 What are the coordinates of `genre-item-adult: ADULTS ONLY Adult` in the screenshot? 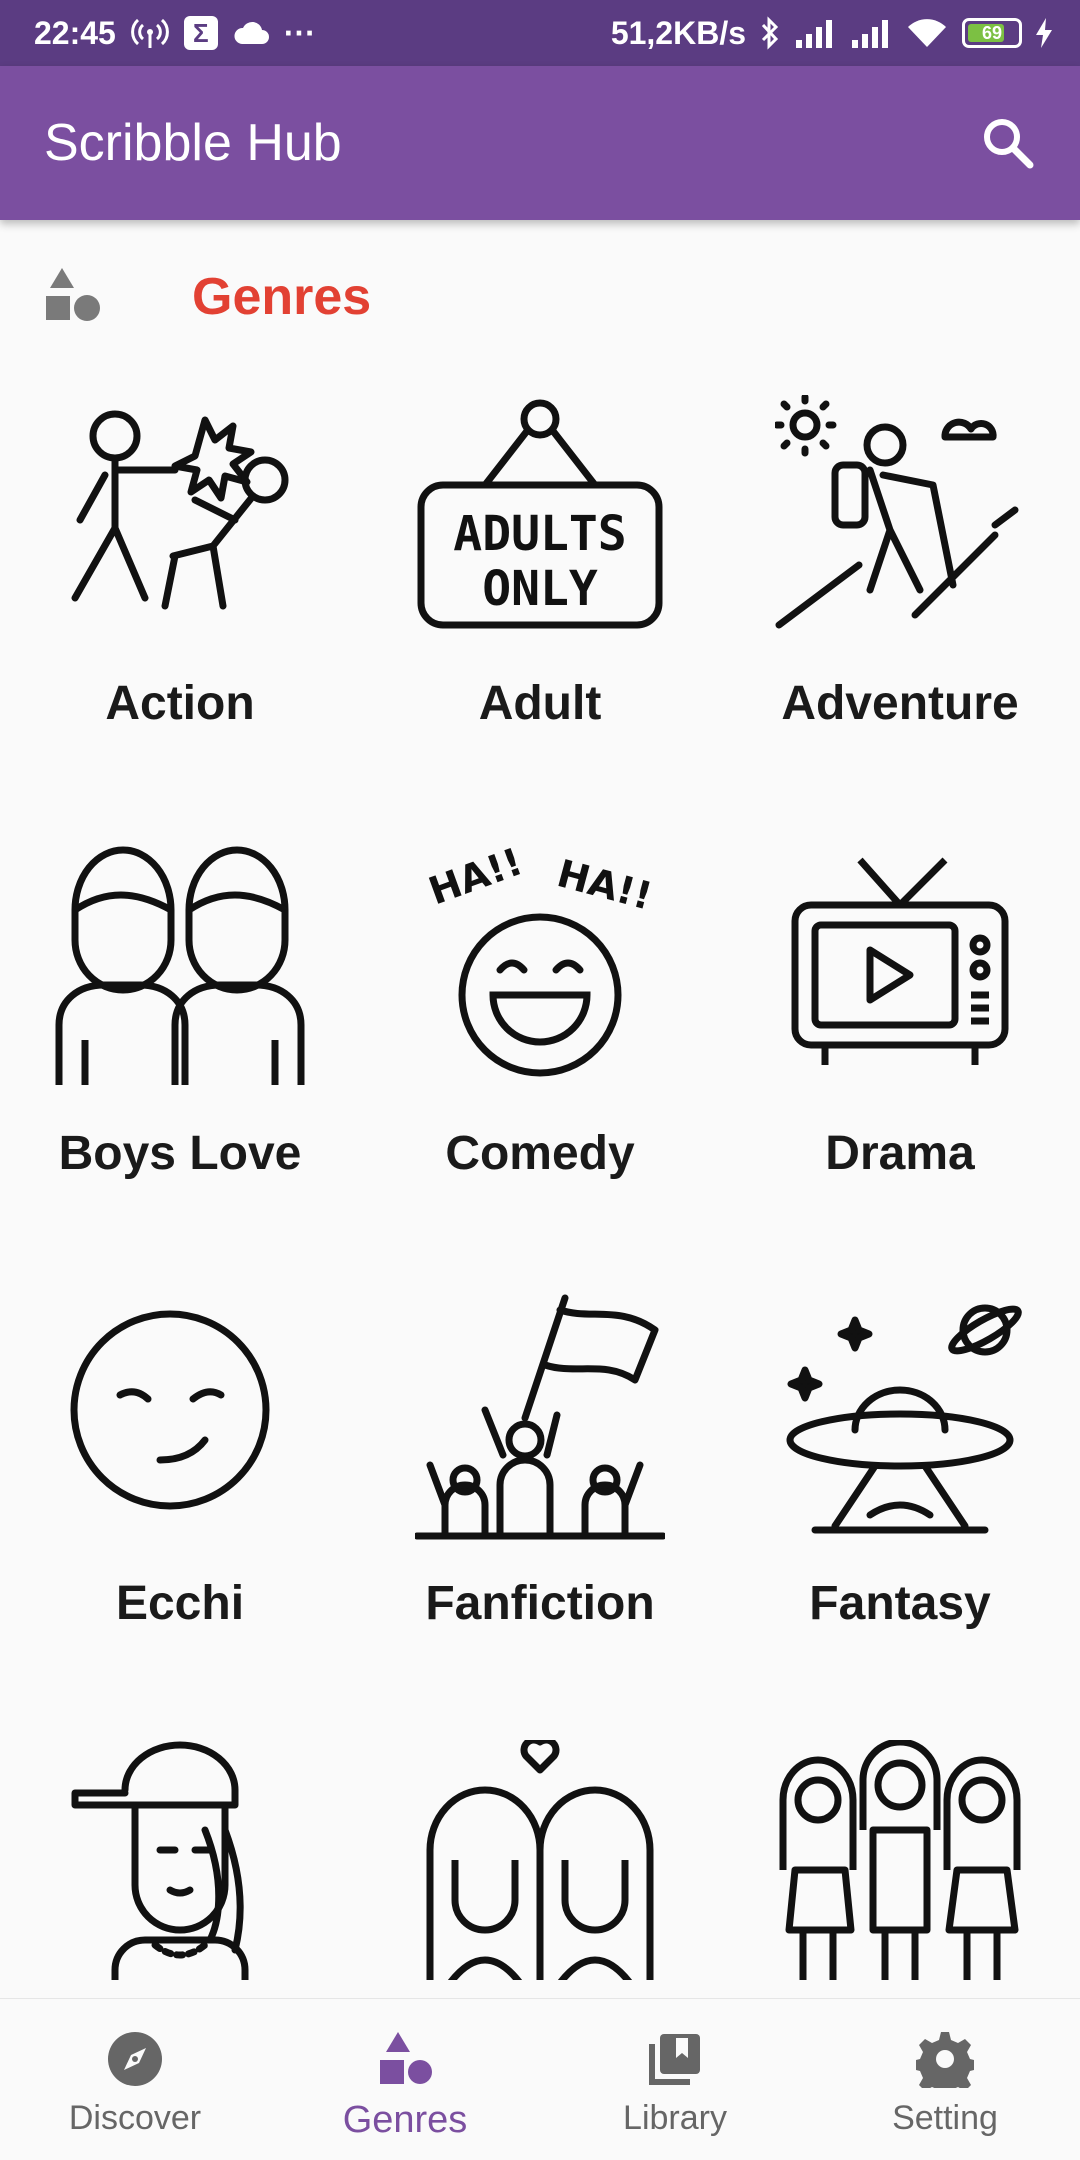 It's located at (540, 605).